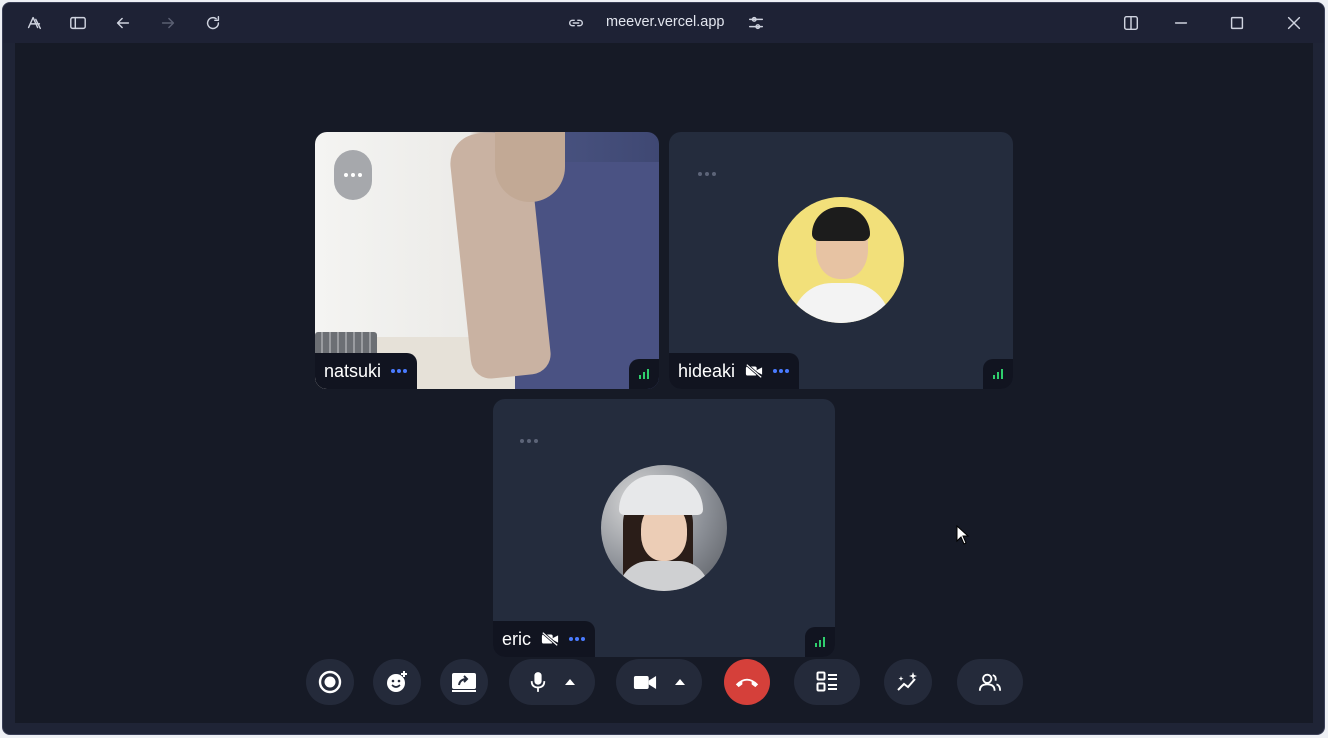 Image resolution: width=1328 pixels, height=738 pixels. What do you see at coordinates (34, 23) in the screenshot?
I see `app-logo-icon` at bounding box center [34, 23].